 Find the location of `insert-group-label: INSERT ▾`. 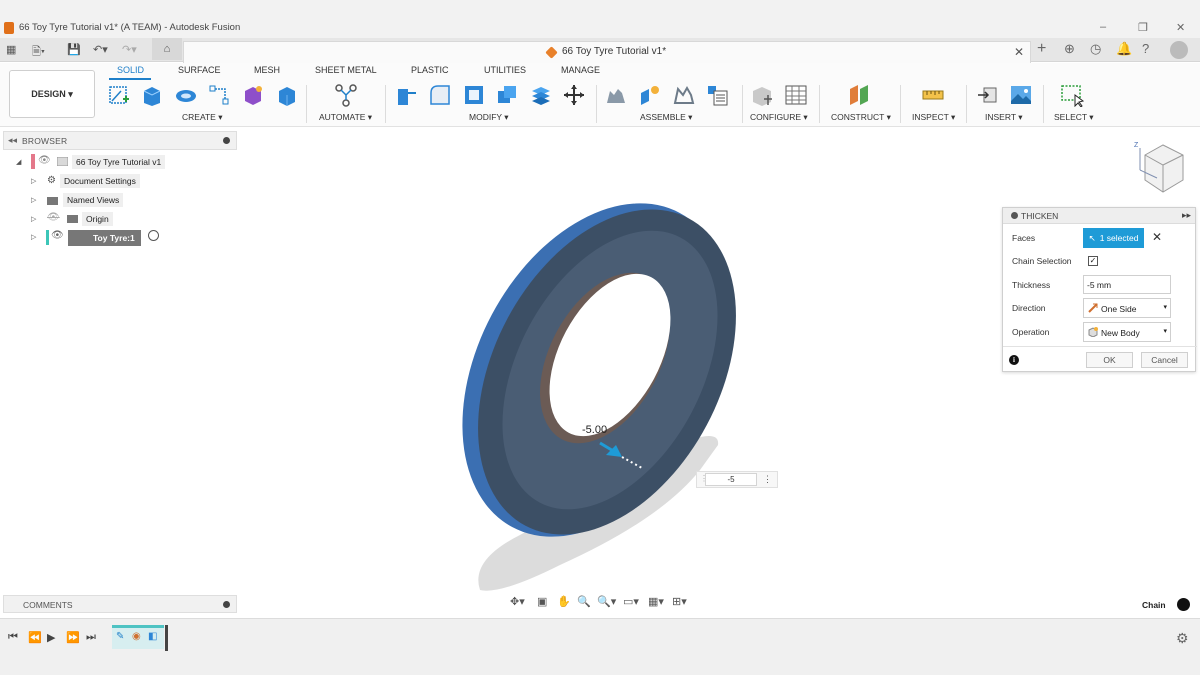

insert-group-label: INSERT ▾ is located at coordinates (1004, 117).